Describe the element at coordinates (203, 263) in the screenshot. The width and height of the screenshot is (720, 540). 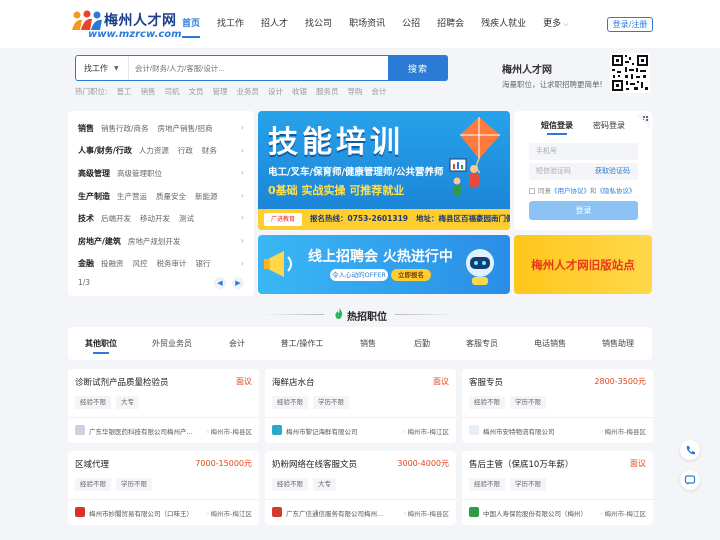
I see `category-sub: 银行` at that location.